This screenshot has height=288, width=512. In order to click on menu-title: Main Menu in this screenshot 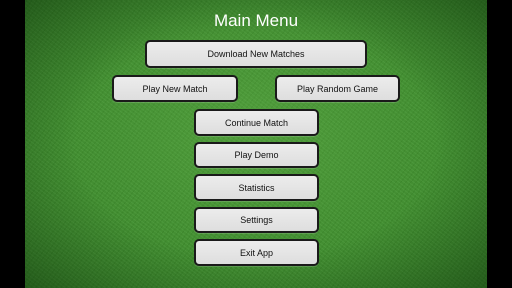, I will do `click(256, 20)`.